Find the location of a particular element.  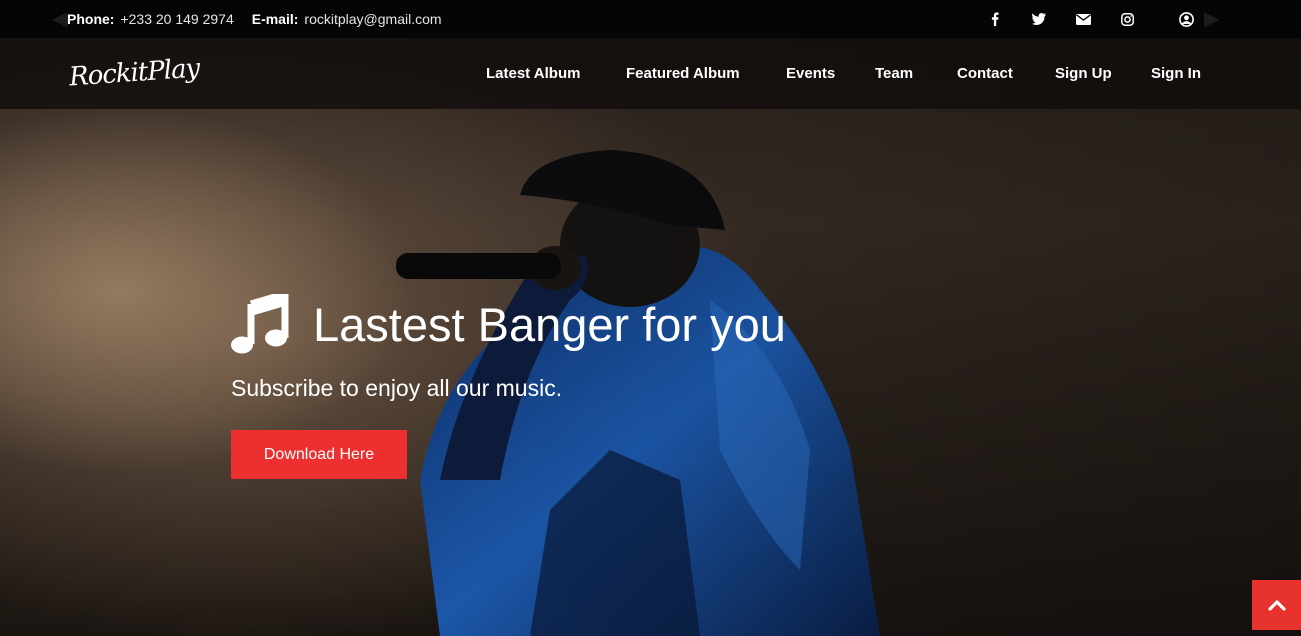

hero-subtitle: Subscribe to enjoy all our music. is located at coordinates (397, 388).